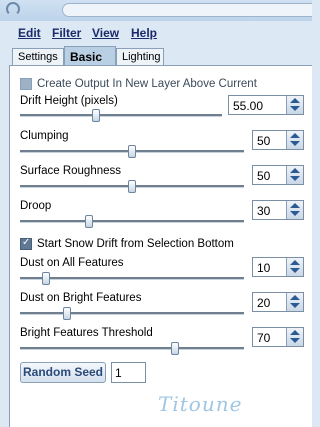  Describe the element at coordinates (69, 101) in the screenshot. I see `drift-height-label: Drift Height (pixels)` at that location.